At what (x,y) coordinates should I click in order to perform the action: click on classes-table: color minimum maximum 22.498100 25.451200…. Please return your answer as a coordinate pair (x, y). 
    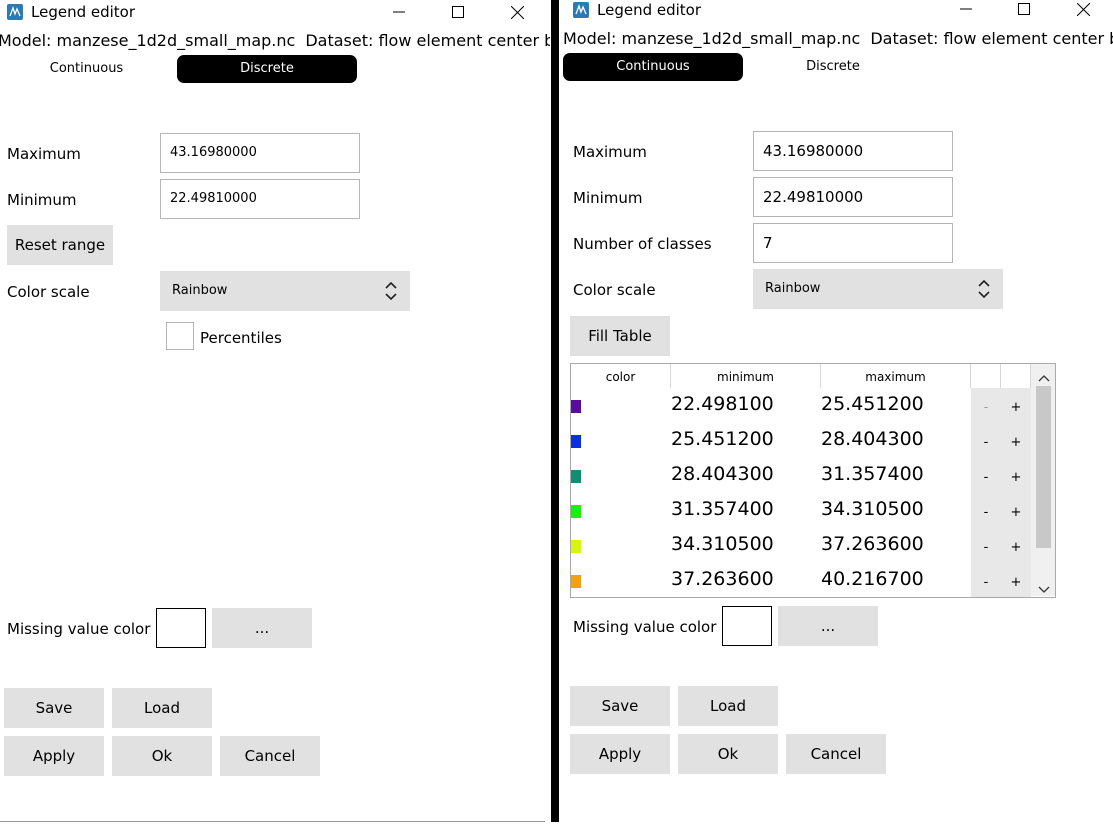
    Looking at the image, I should click on (813, 480).